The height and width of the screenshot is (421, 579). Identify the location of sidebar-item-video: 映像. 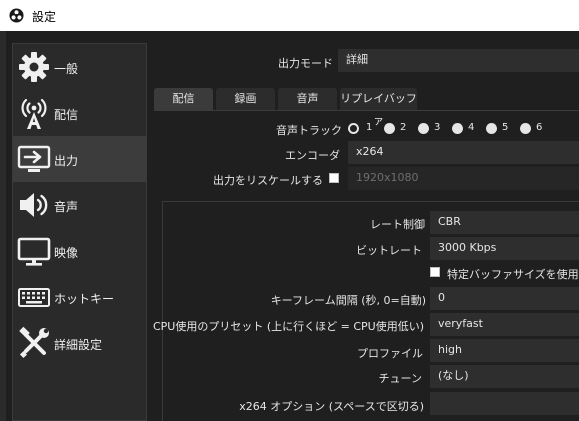
(80, 251).